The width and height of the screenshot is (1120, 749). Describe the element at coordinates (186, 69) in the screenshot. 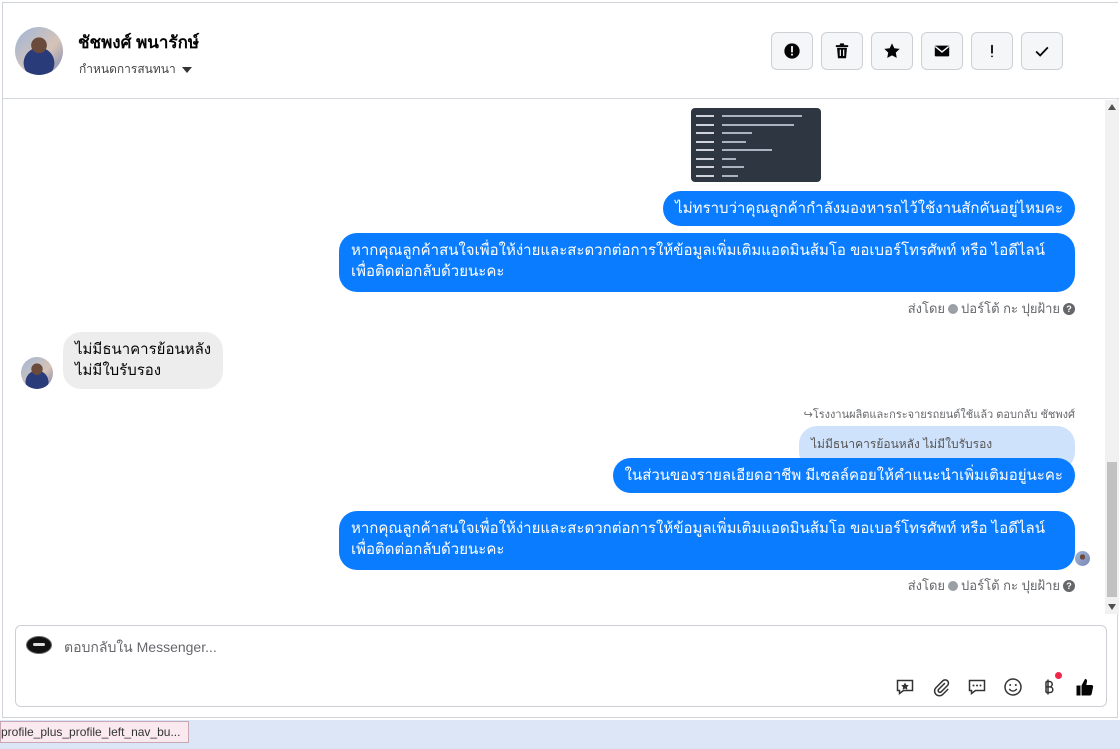

I see `caret-down-icon` at that location.